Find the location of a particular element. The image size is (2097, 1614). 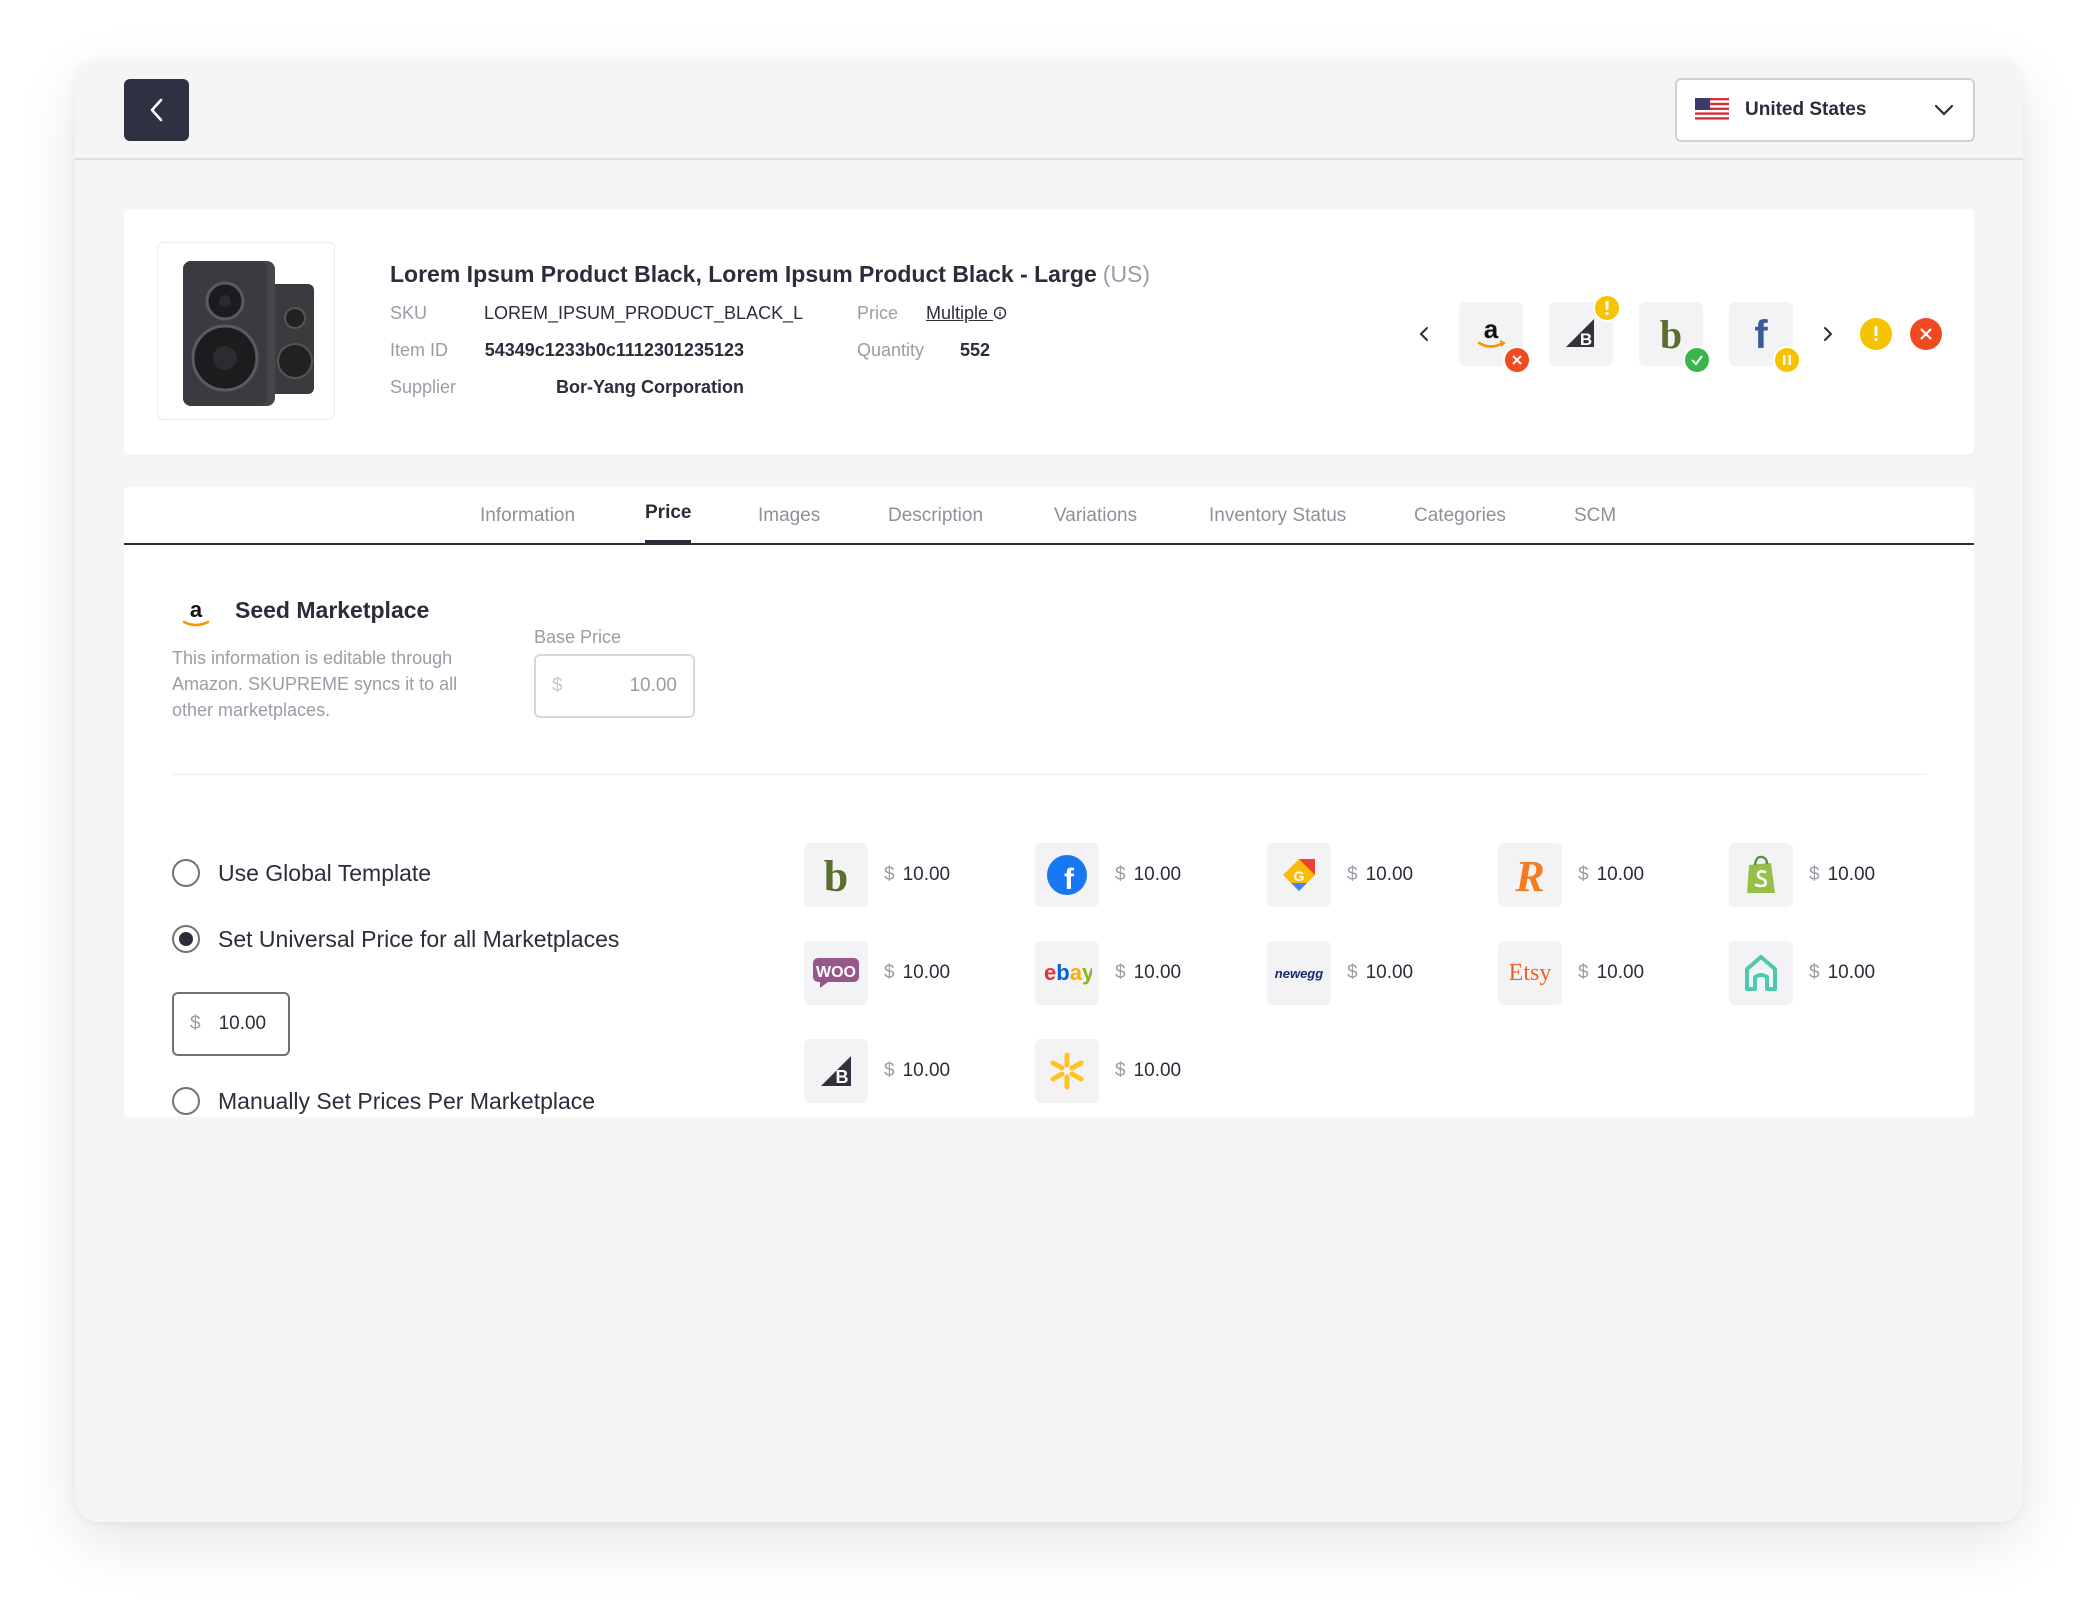

bigcommerce-tile: B is located at coordinates (836, 1071).